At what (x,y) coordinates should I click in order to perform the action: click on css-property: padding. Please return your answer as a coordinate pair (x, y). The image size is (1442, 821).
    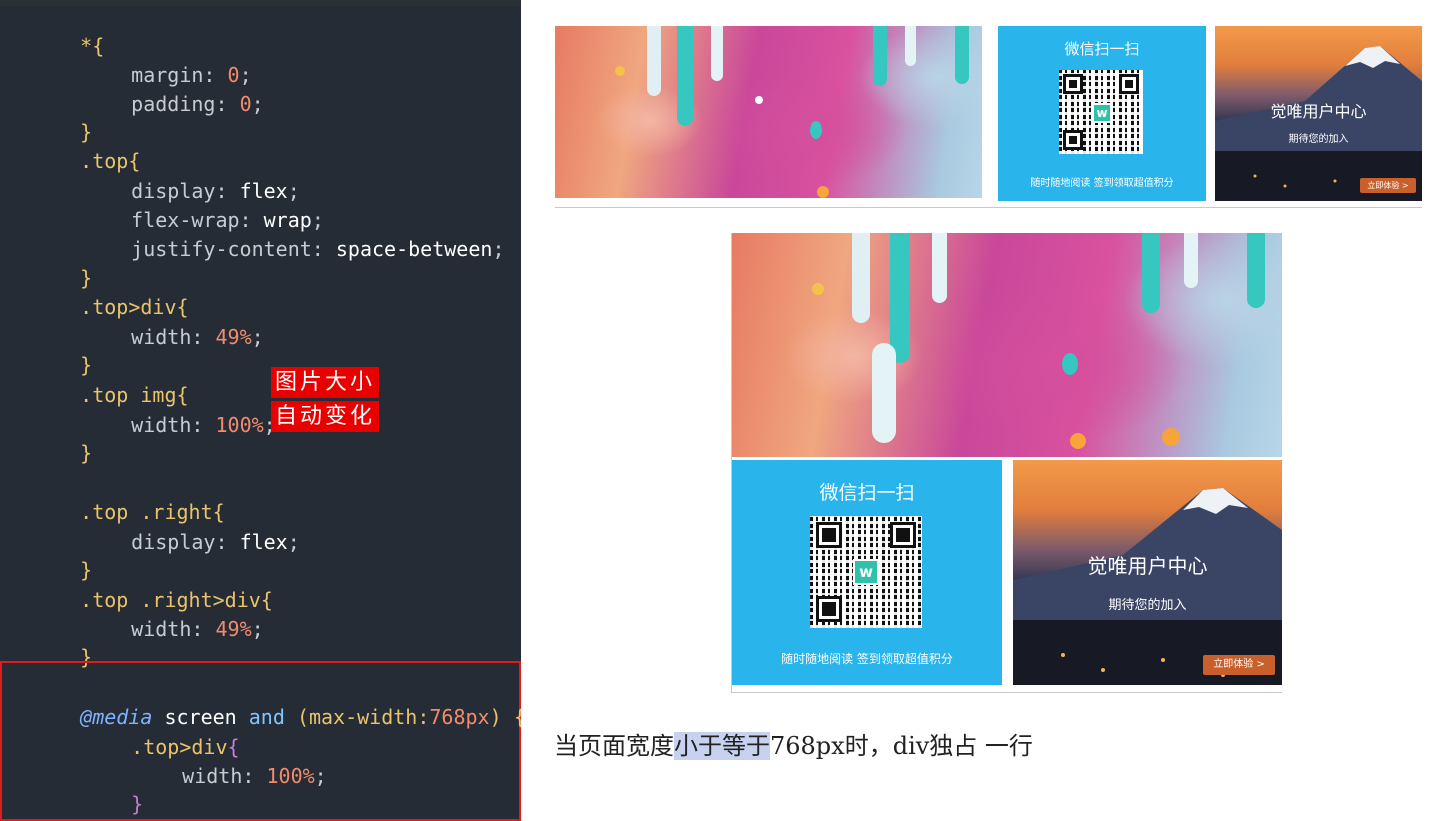
    Looking at the image, I should click on (173, 104).